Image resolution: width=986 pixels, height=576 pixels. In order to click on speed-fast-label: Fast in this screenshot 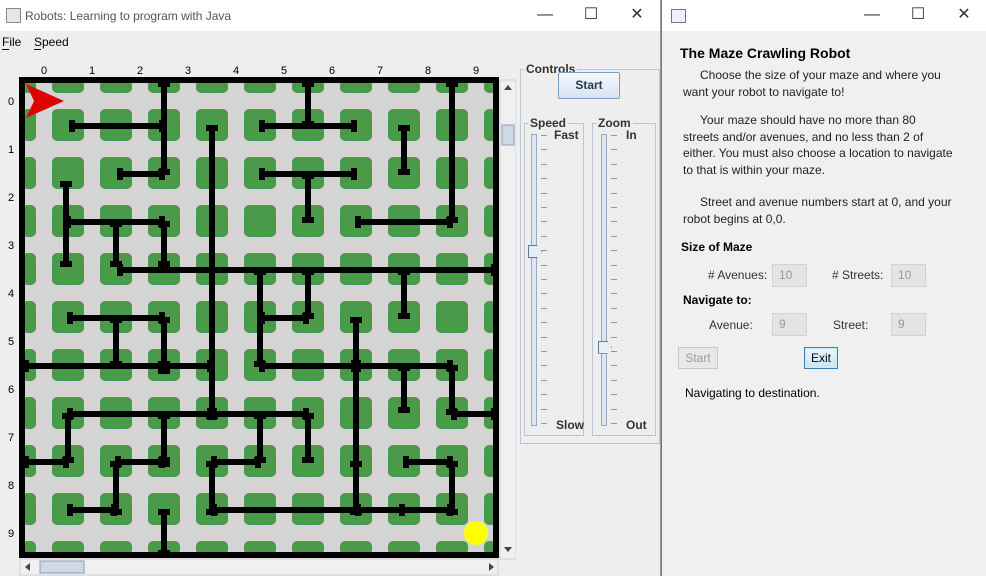, I will do `click(566, 135)`.